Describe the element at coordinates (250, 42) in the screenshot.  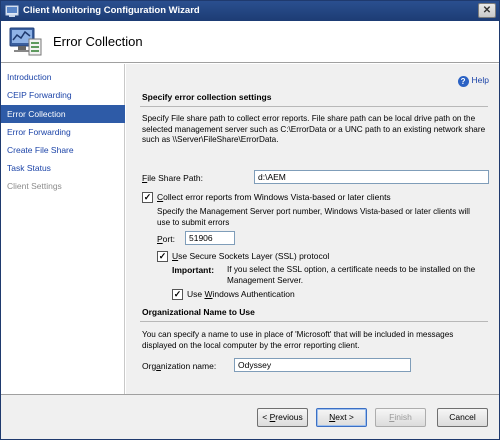
I see `wizard-header: Error Collection` at that location.